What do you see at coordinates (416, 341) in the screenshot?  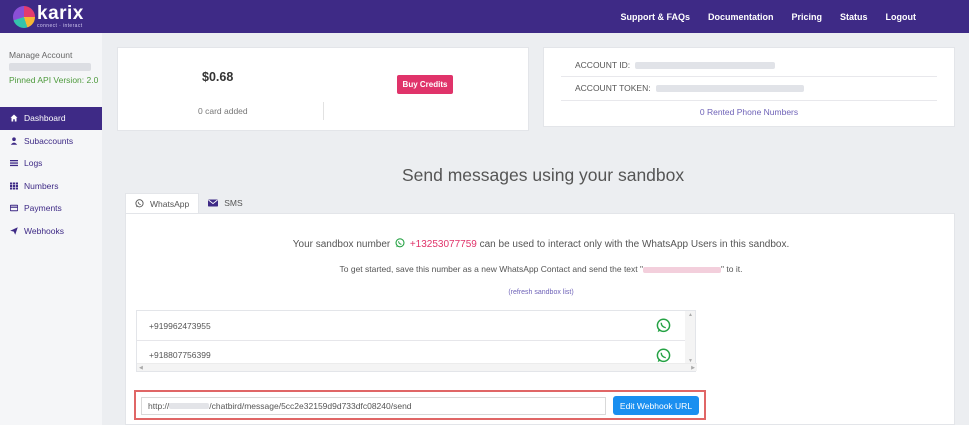 I see `sandbox-numbers-list: +919962473955 +918807756399 ▲ ▼ ◀ ▶` at bounding box center [416, 341].